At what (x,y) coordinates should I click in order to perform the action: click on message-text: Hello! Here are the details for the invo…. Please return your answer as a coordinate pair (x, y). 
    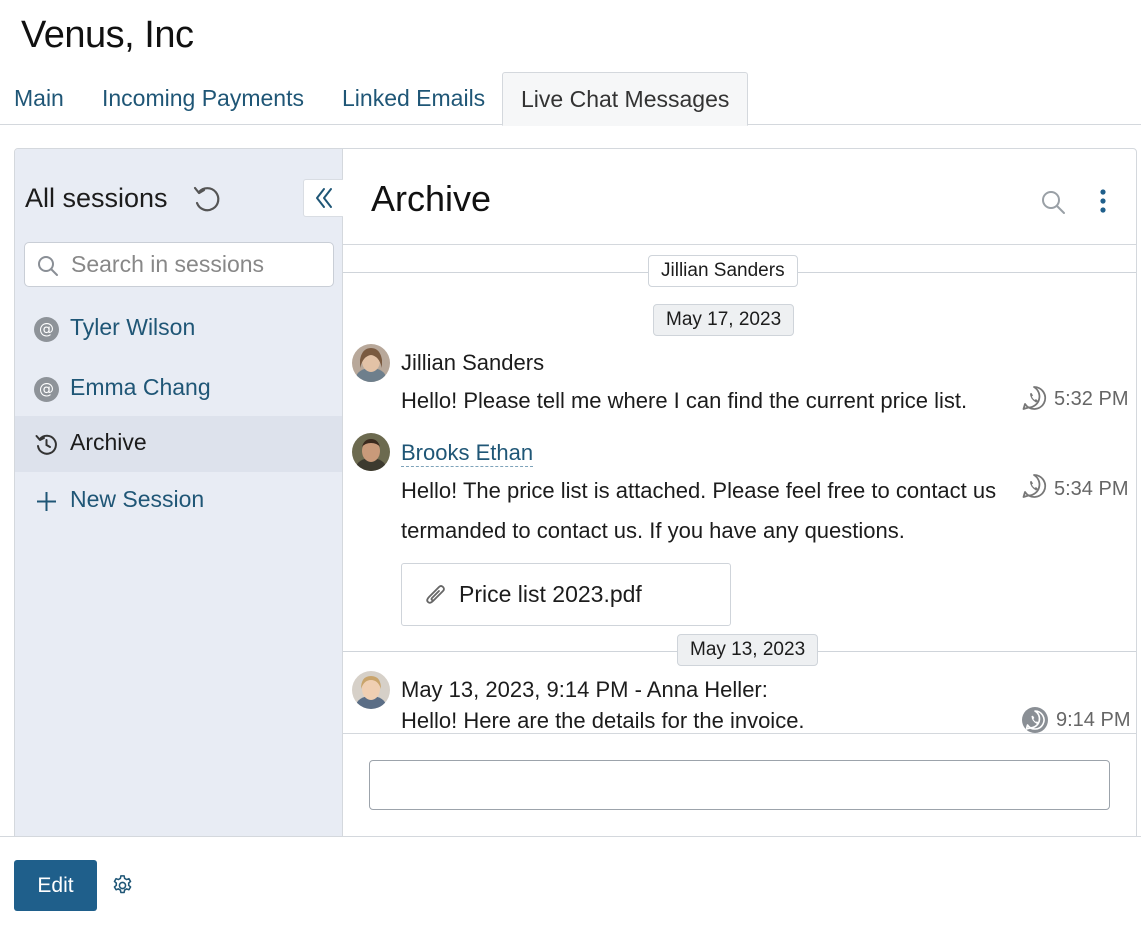
    Looking at the image, I should click on (603, 720).